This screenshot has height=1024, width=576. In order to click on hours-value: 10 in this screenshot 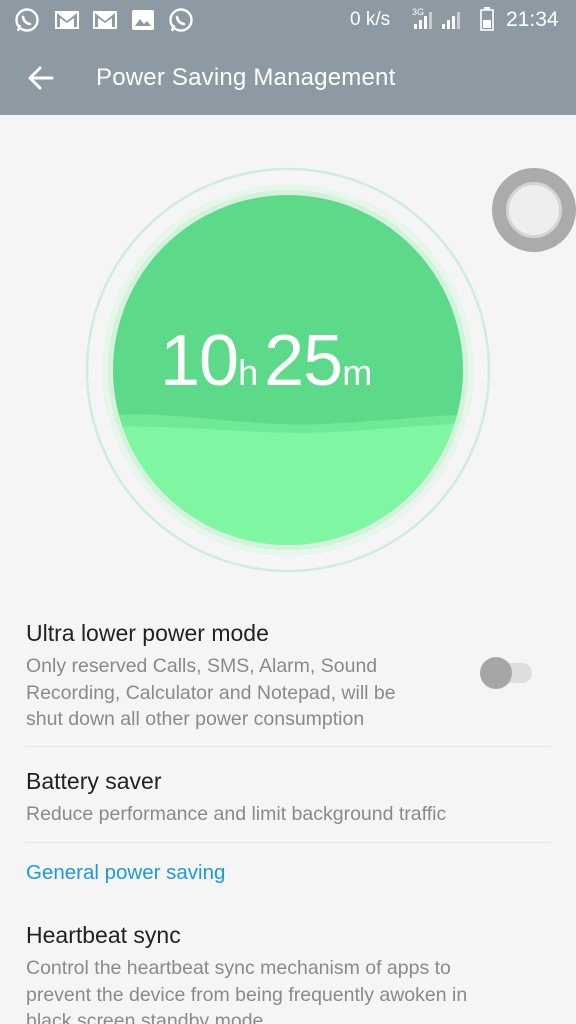, I will do `click(199, 361)`.